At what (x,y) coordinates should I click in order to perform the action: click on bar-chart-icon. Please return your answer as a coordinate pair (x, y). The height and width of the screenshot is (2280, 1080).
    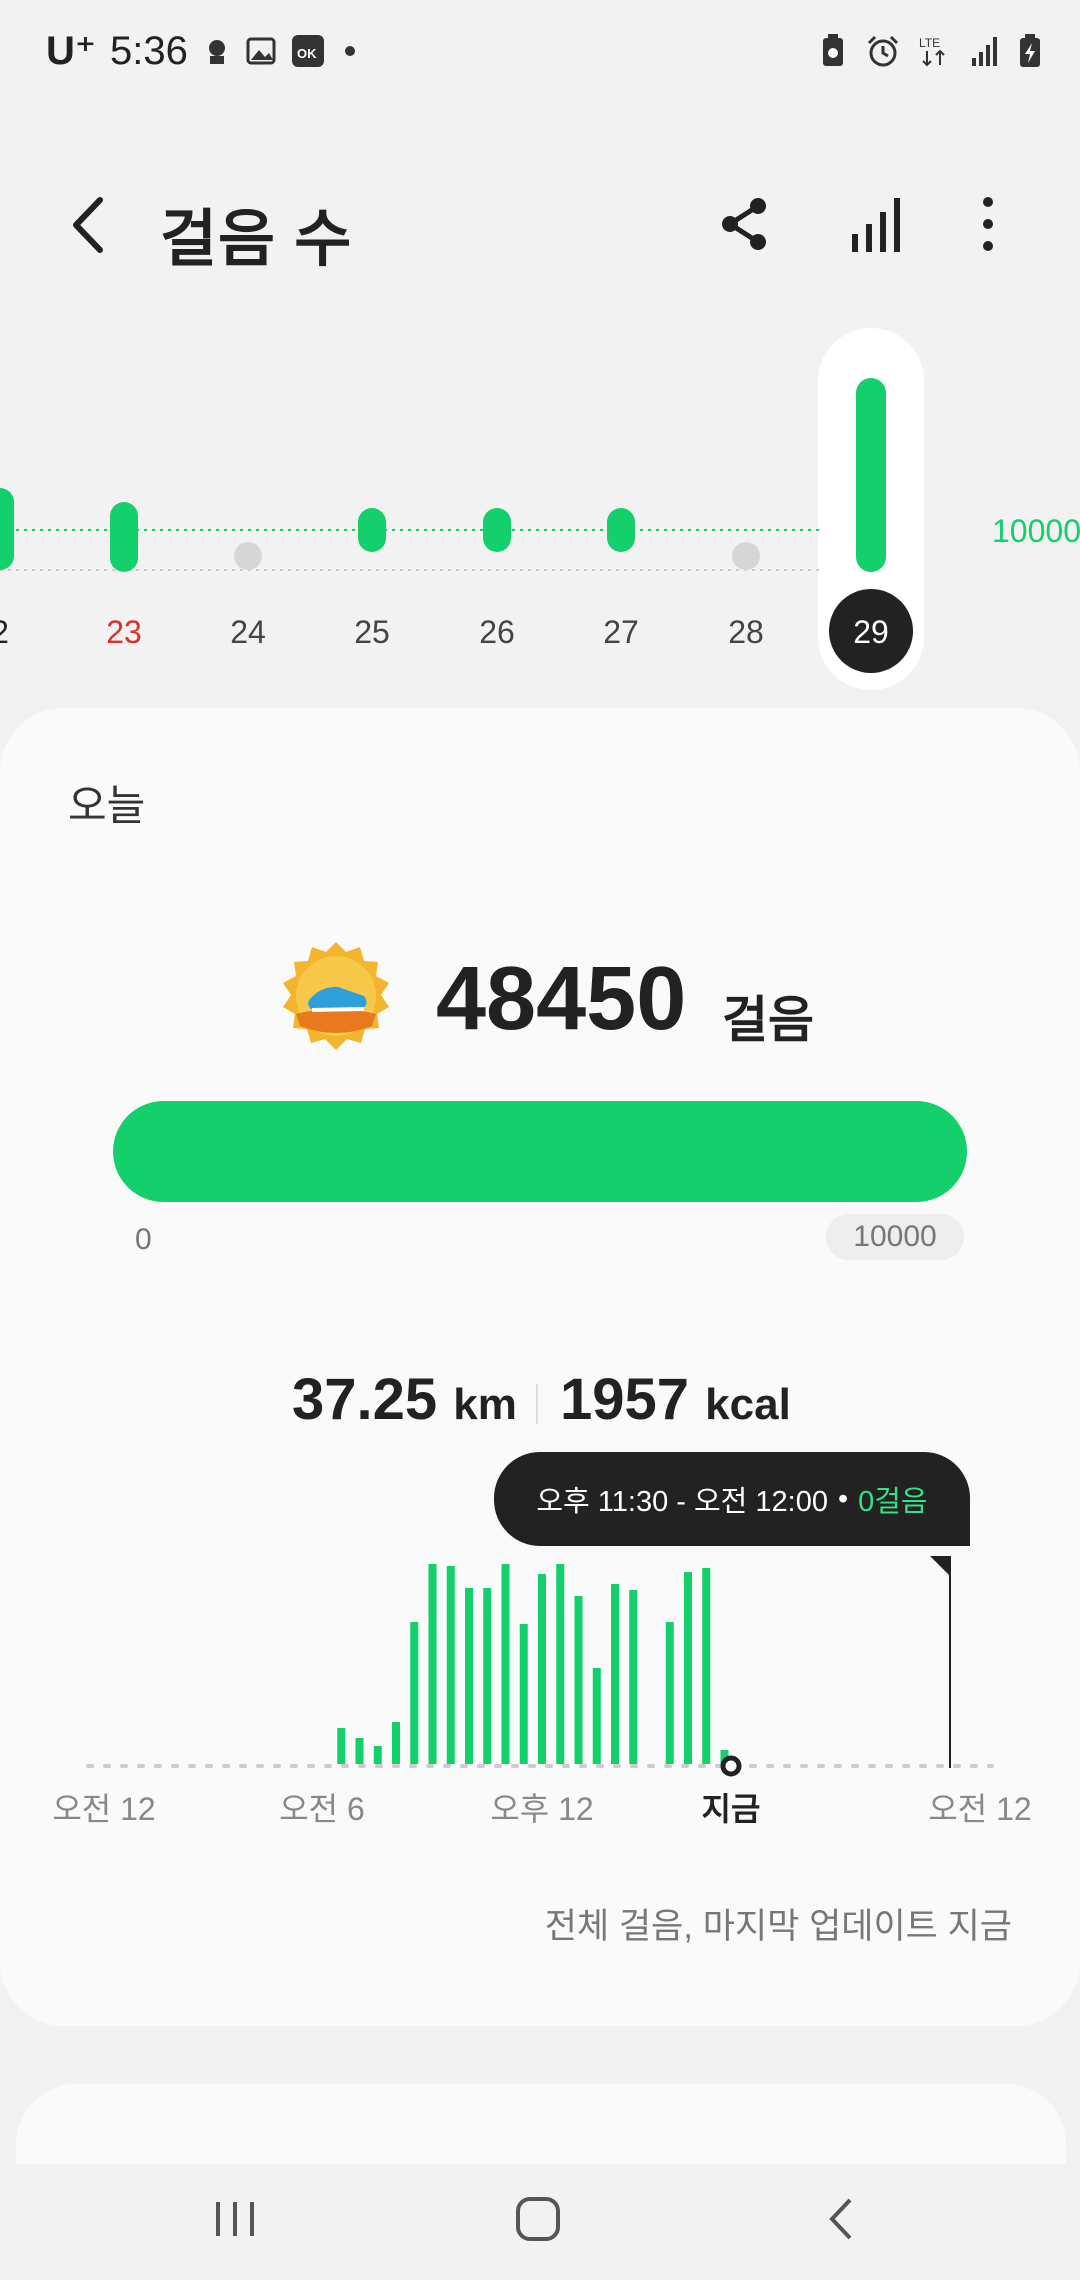
    Looking at the image, I should click on (876, 224).